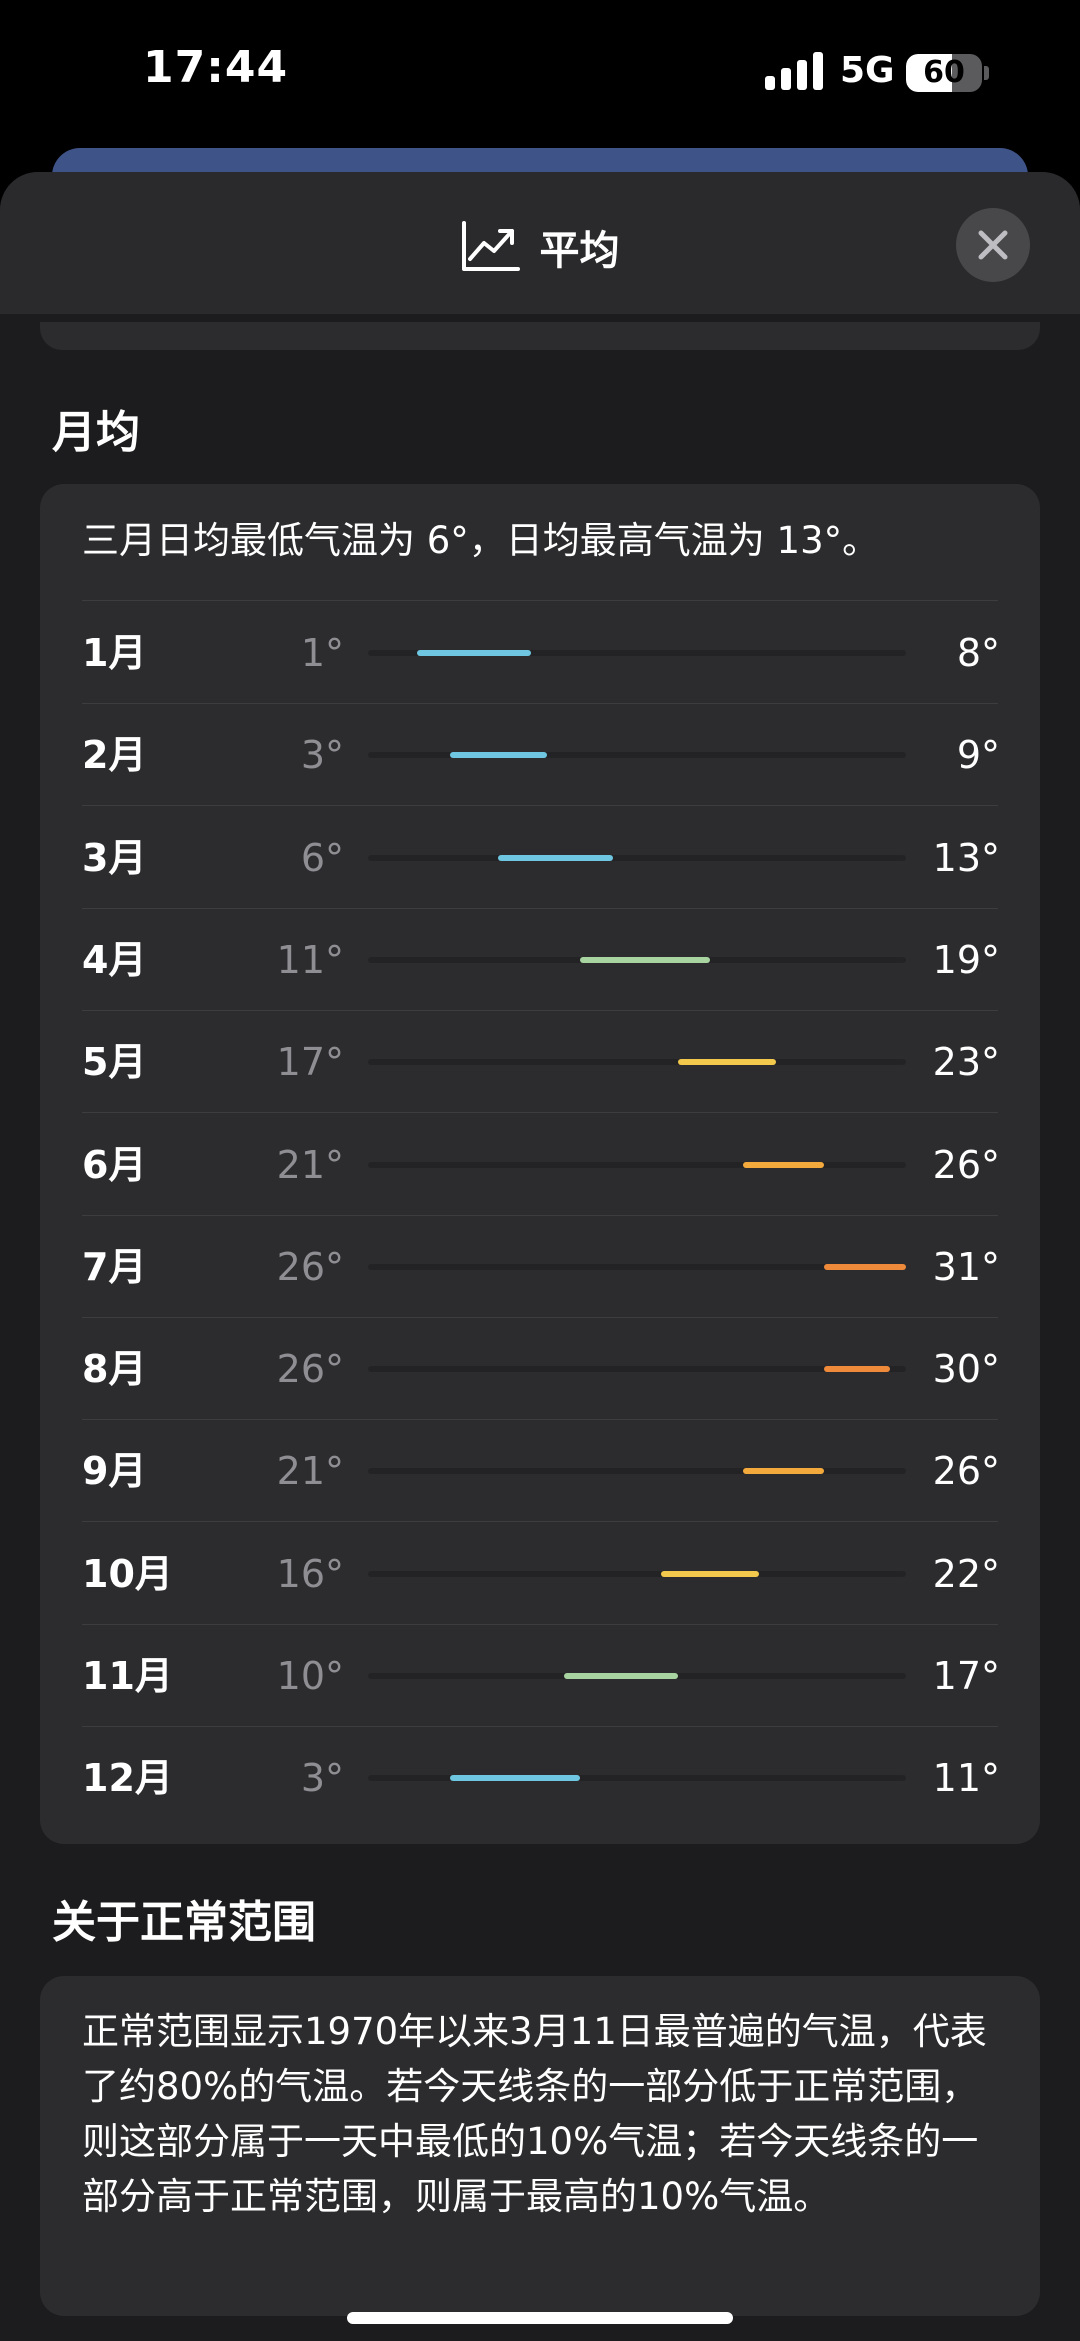  I want to click on about-heading: 关于正常范围, so click(184, 1922).